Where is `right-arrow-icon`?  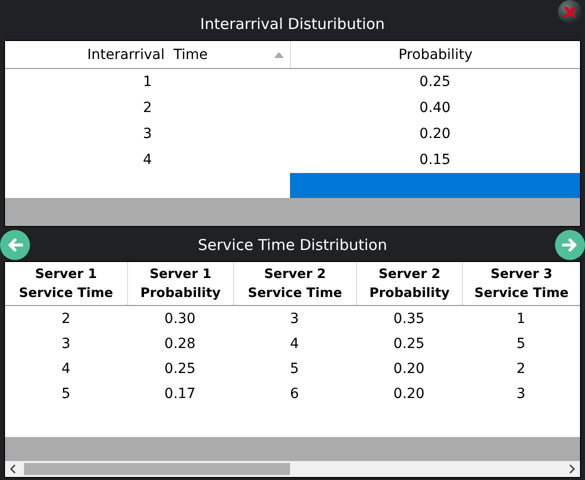
right-arrow-icon is located at coordinates (570, 245).